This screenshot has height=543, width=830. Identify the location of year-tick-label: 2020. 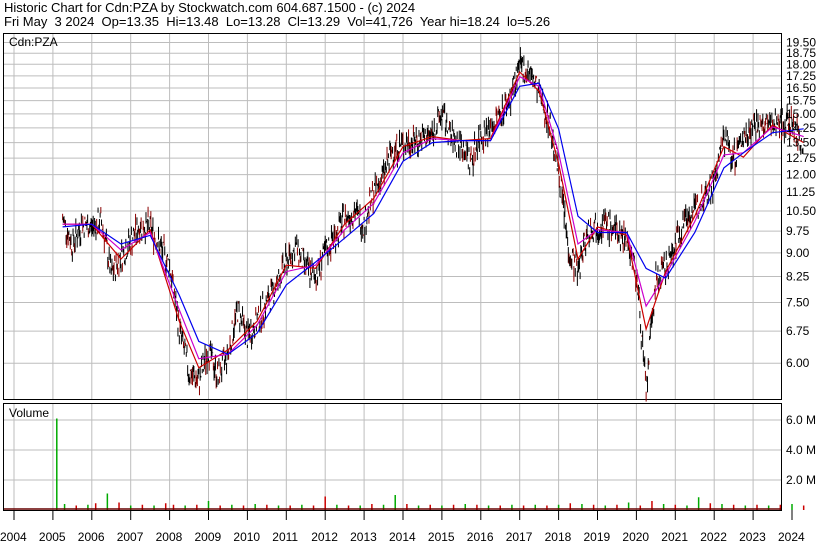
(635, 536).